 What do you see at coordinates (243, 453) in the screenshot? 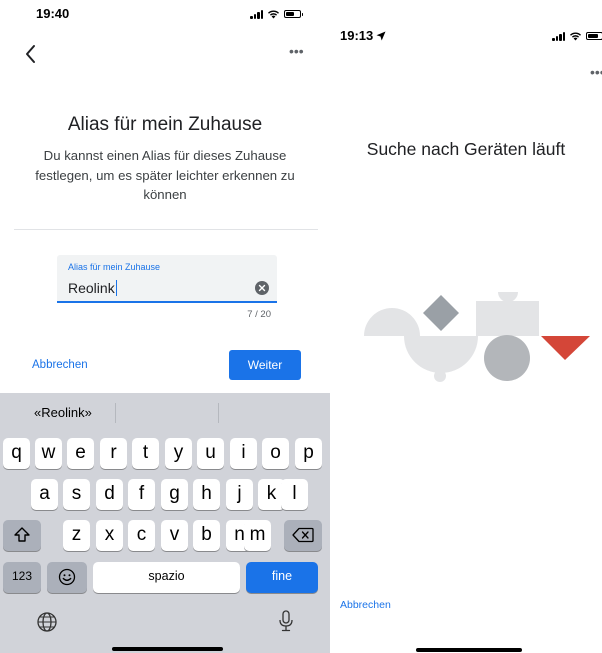
I see `key-i: i` at bounding box center [243, 453].